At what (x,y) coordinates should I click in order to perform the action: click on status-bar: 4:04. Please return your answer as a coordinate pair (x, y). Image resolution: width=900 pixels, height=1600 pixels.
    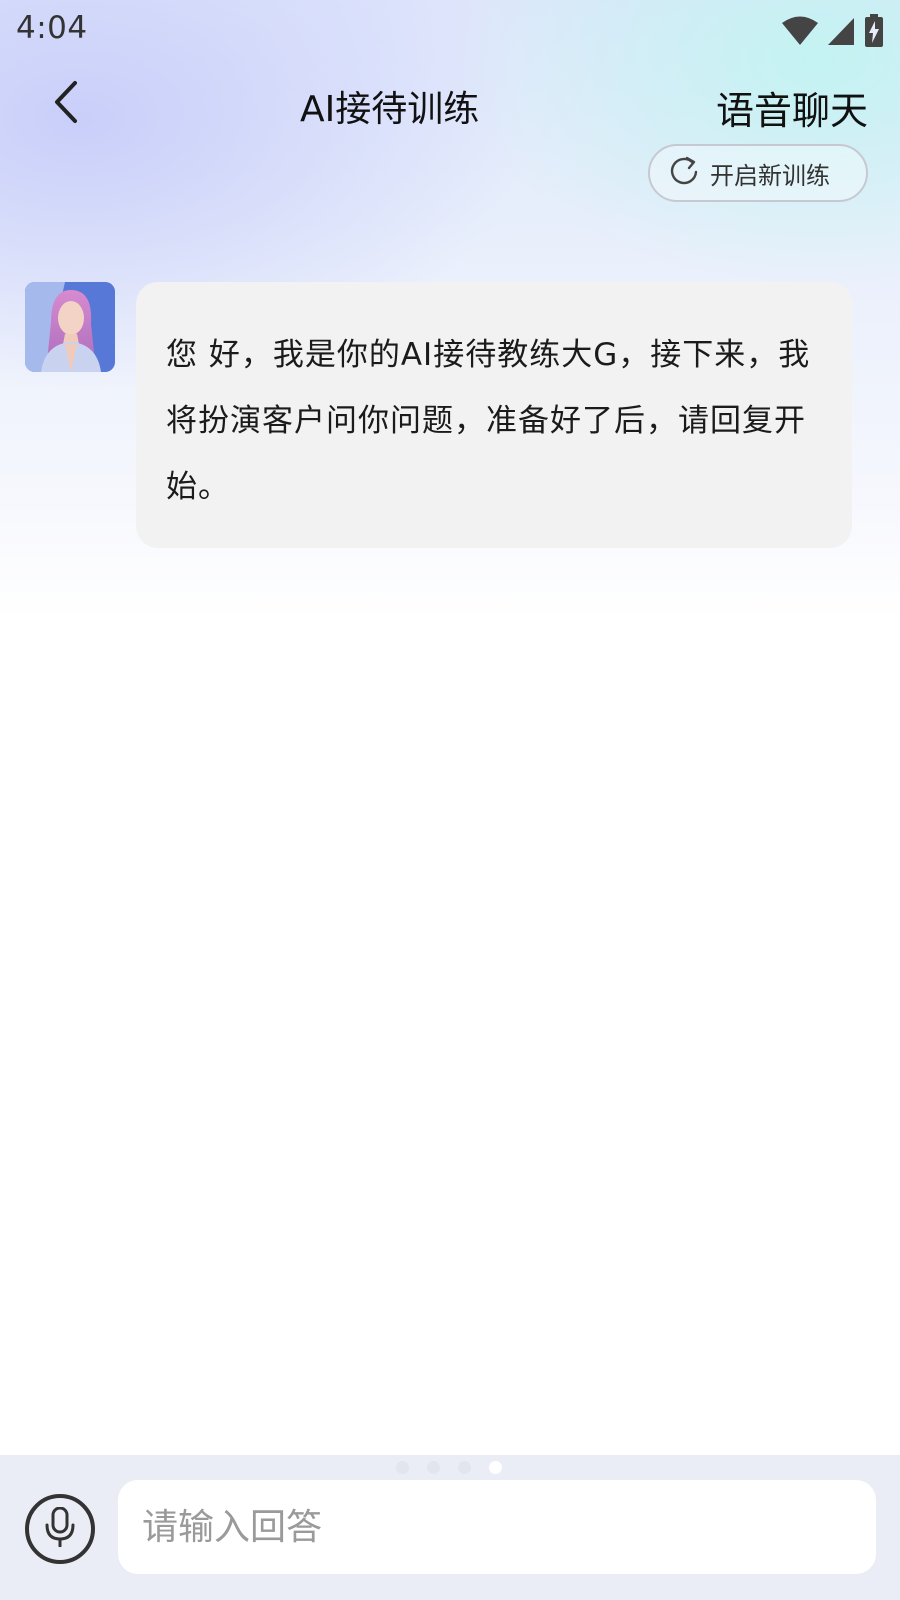
    Looking at the image, I should click on (450, 30).